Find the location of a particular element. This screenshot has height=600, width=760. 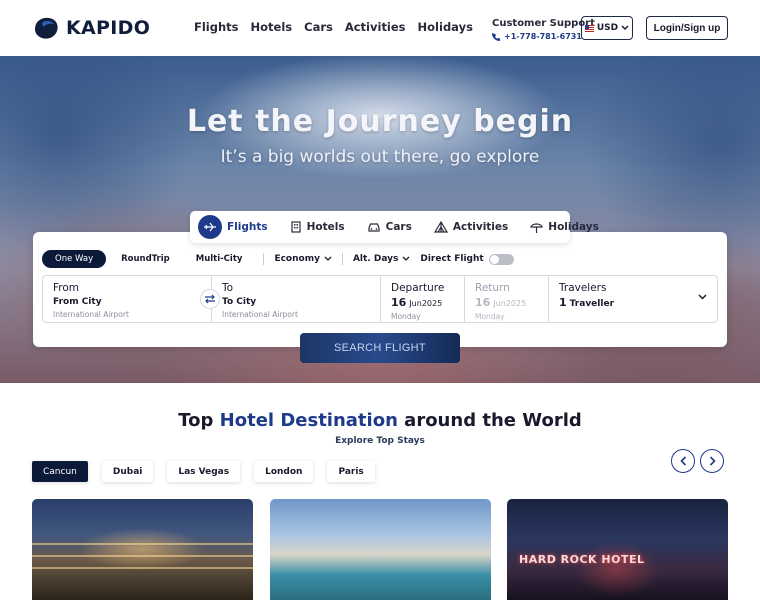

departure-weekday: Monday is located at coordinates (406, 316).